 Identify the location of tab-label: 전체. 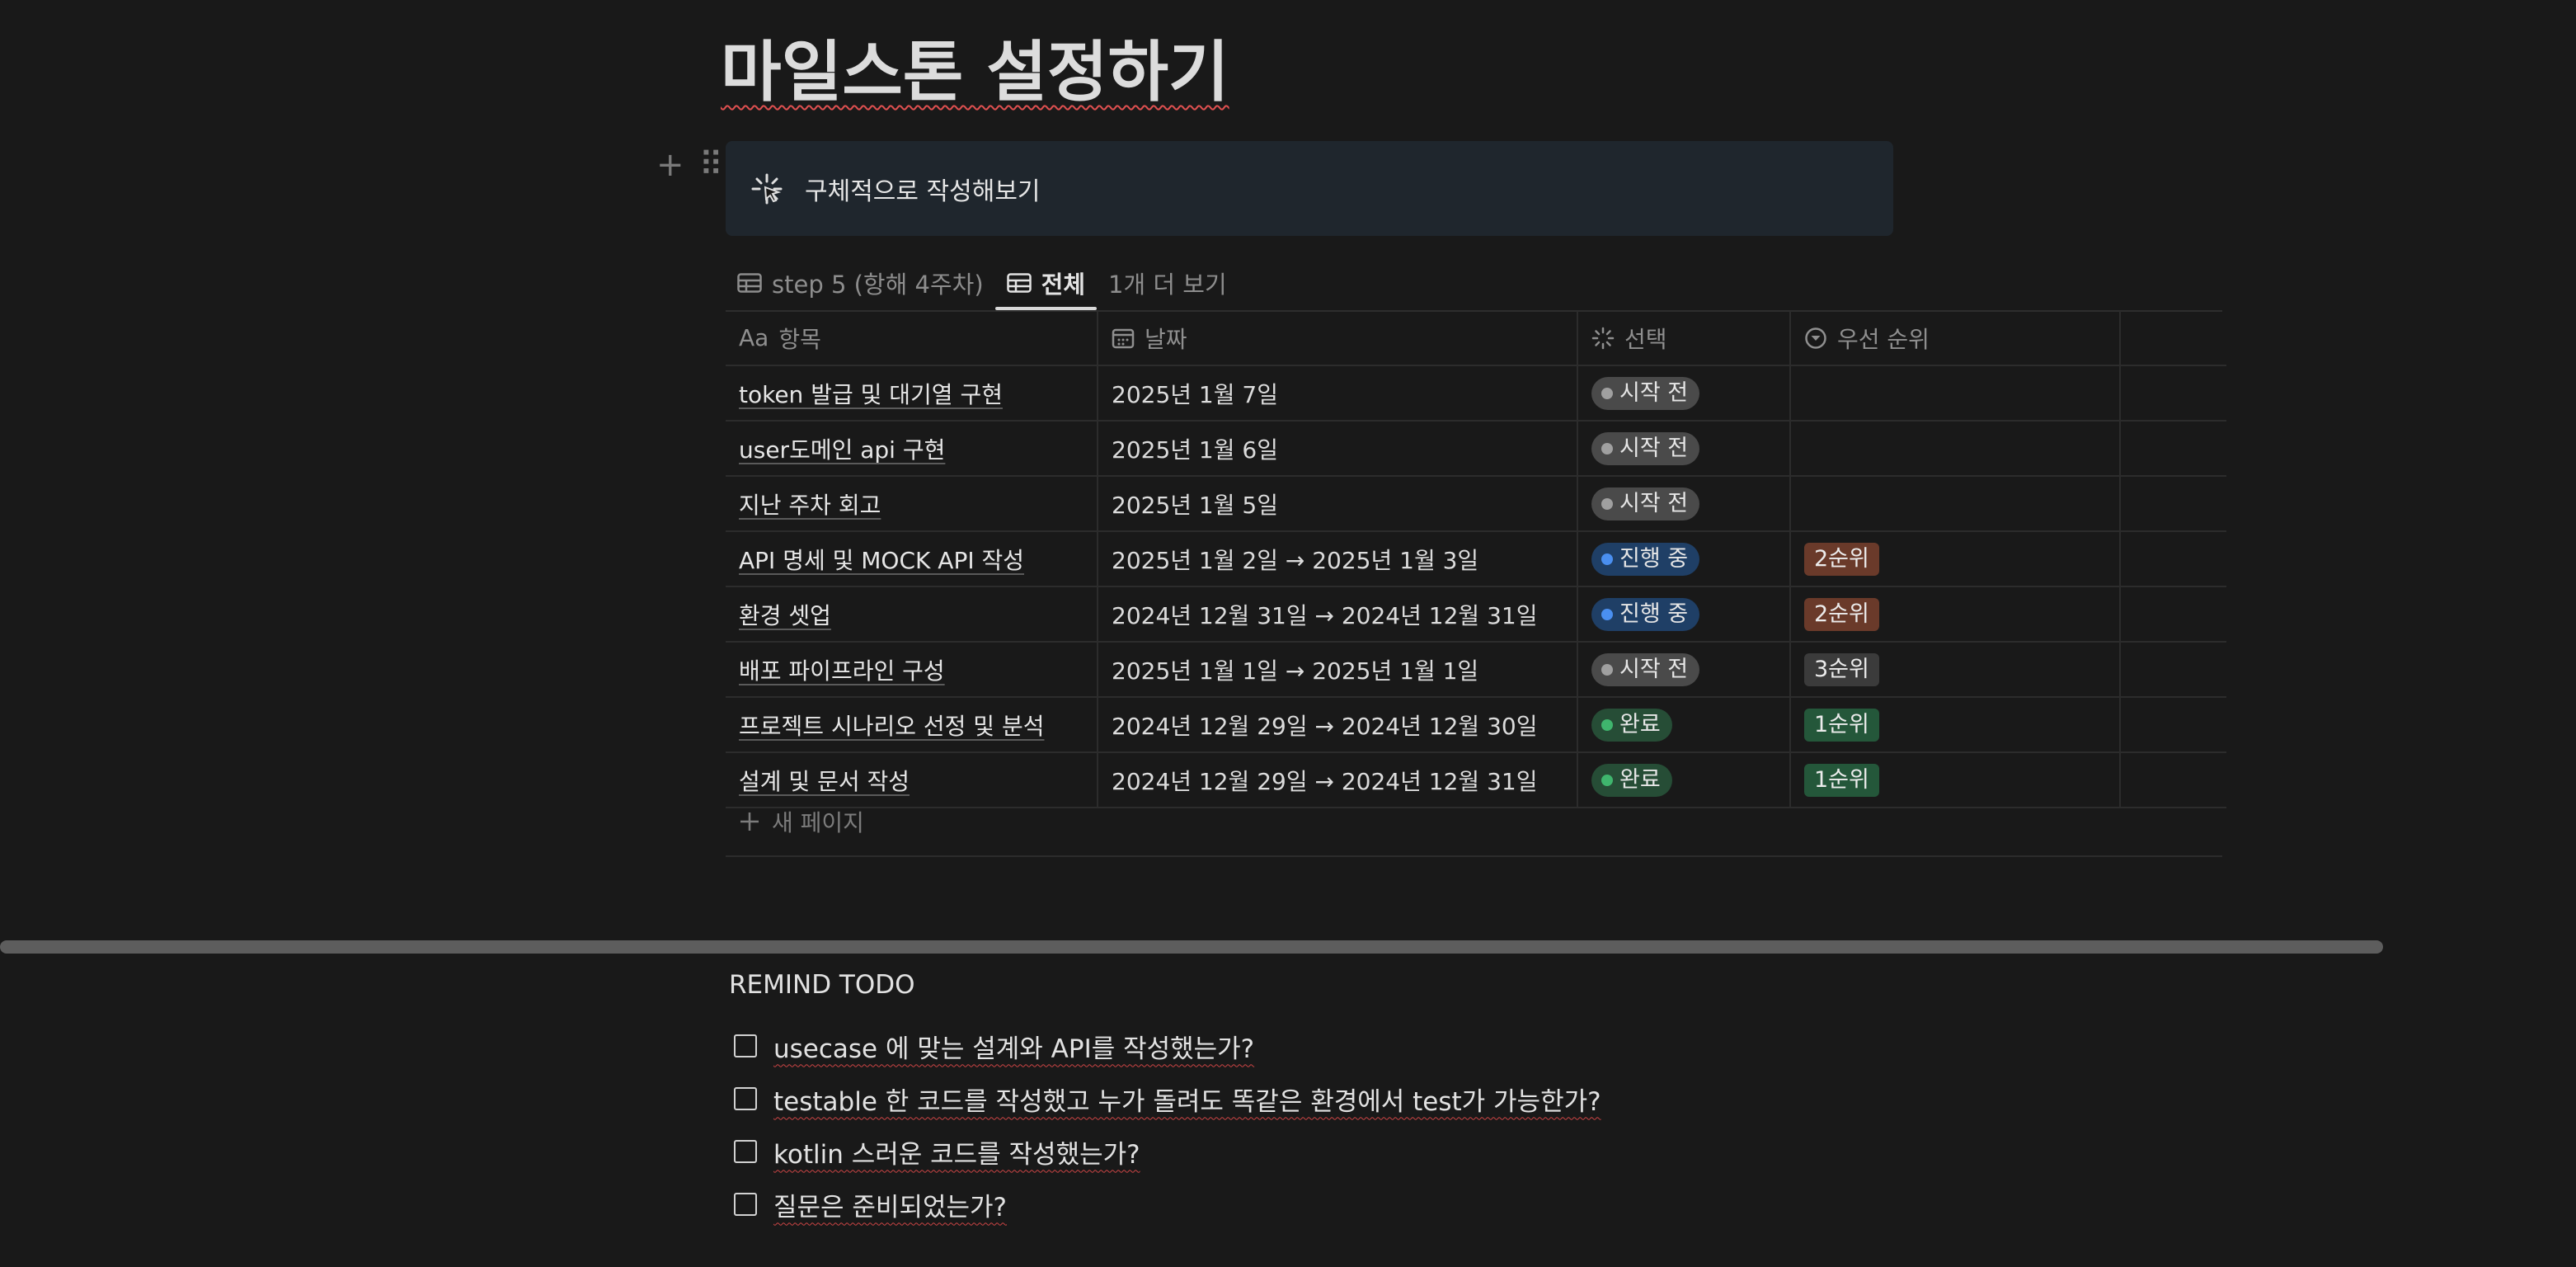
(1063, 285).